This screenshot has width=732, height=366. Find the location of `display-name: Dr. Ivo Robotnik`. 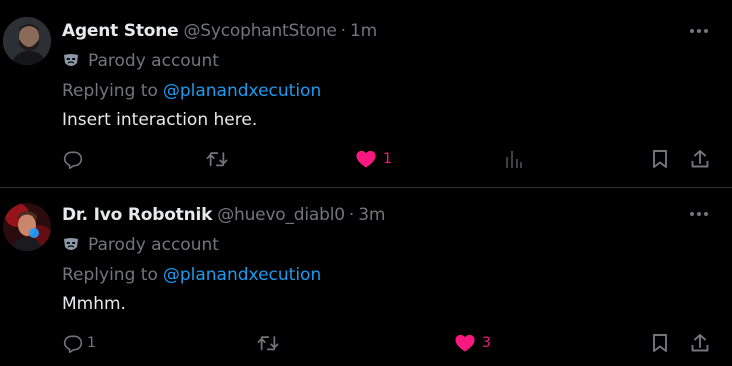

display-name: Dr. Ivo Robotnik is located at coordinates (137, 215).